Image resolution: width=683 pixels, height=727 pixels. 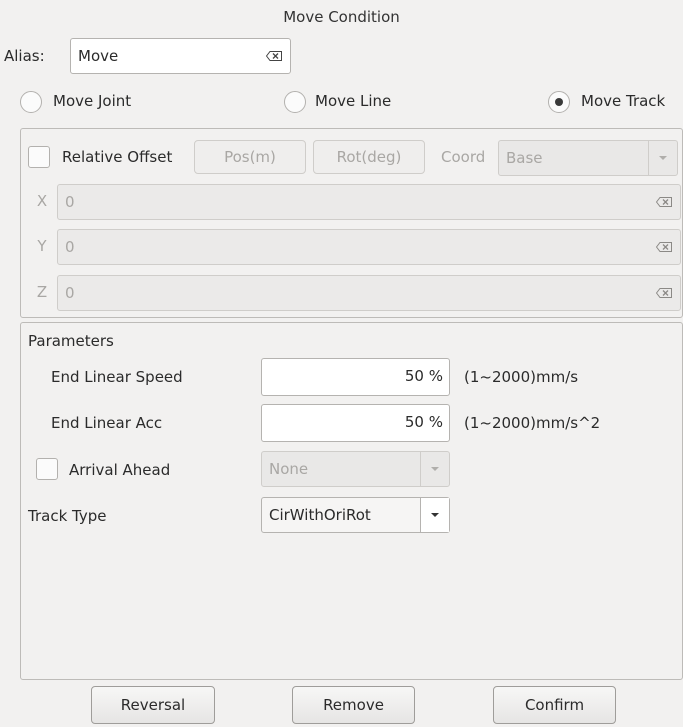 What do you see at coordinates (71, 341) in the screenshot?
I see `parameters-title: Parameters` at bounding box center [71, 341].